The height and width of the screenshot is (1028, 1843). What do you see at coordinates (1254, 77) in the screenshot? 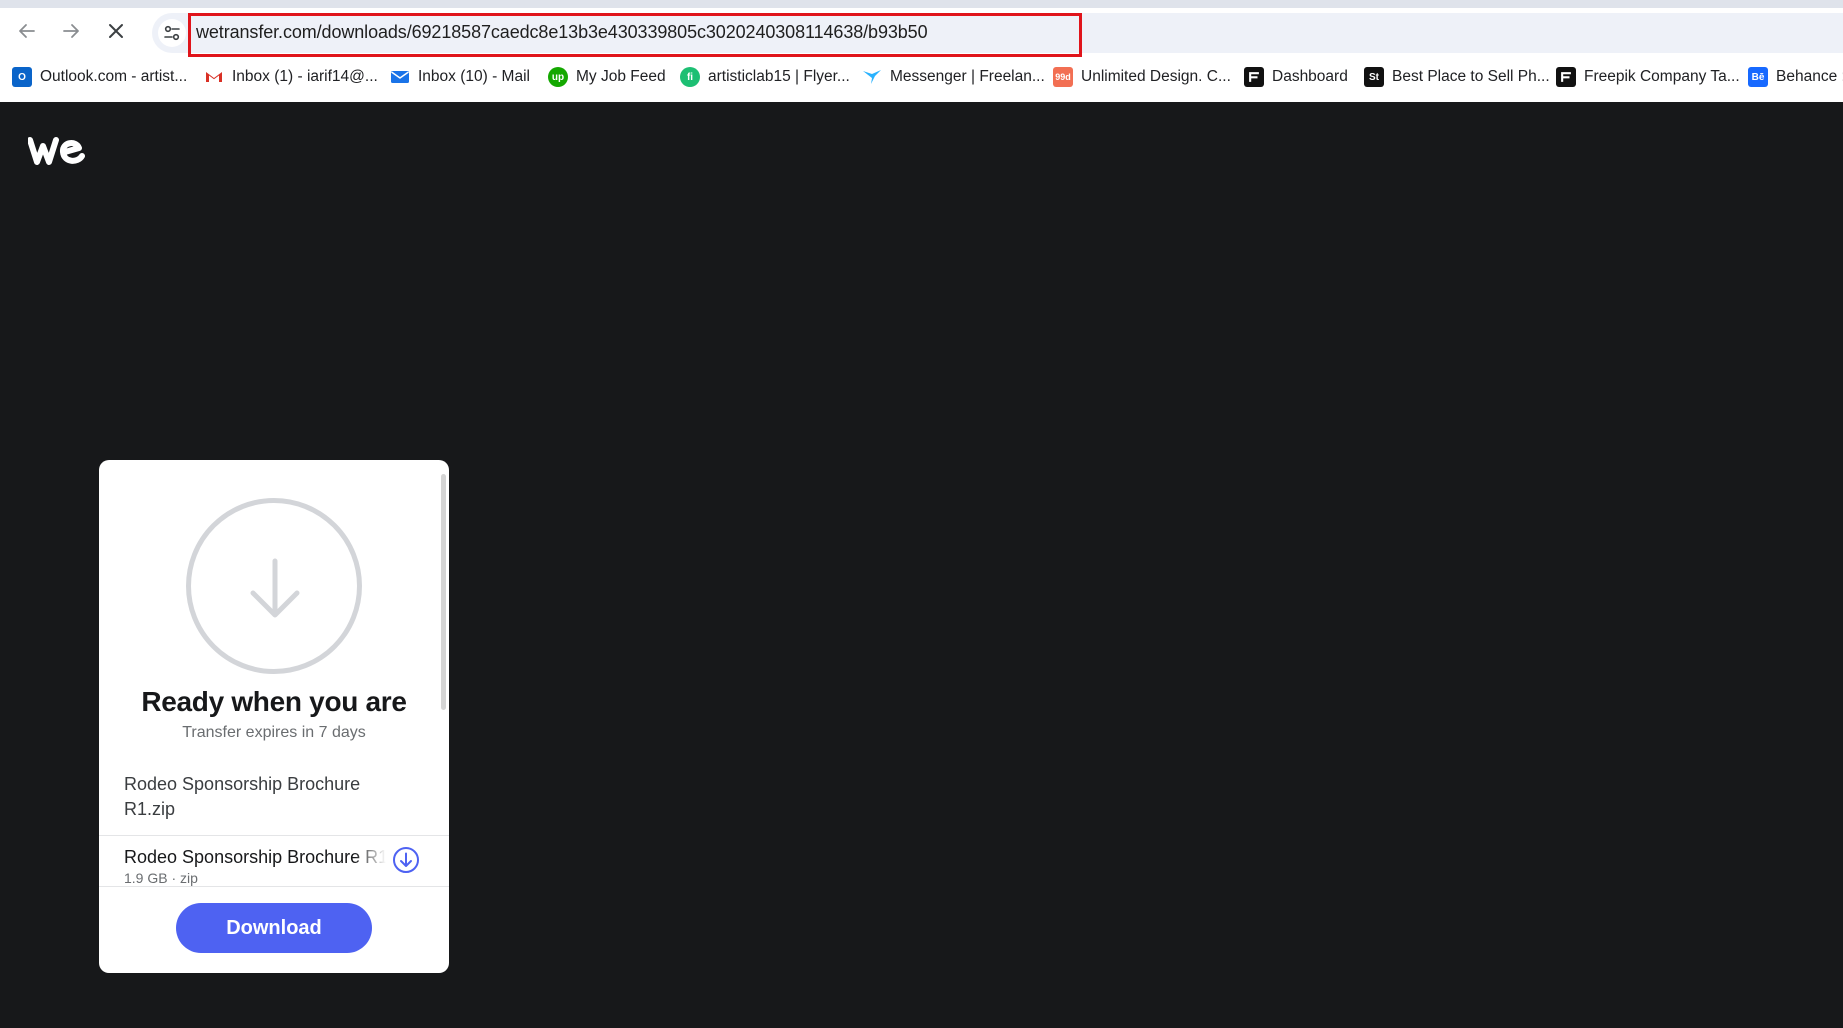
I see `dashboard-icon` at bounding box center [1254, 77].